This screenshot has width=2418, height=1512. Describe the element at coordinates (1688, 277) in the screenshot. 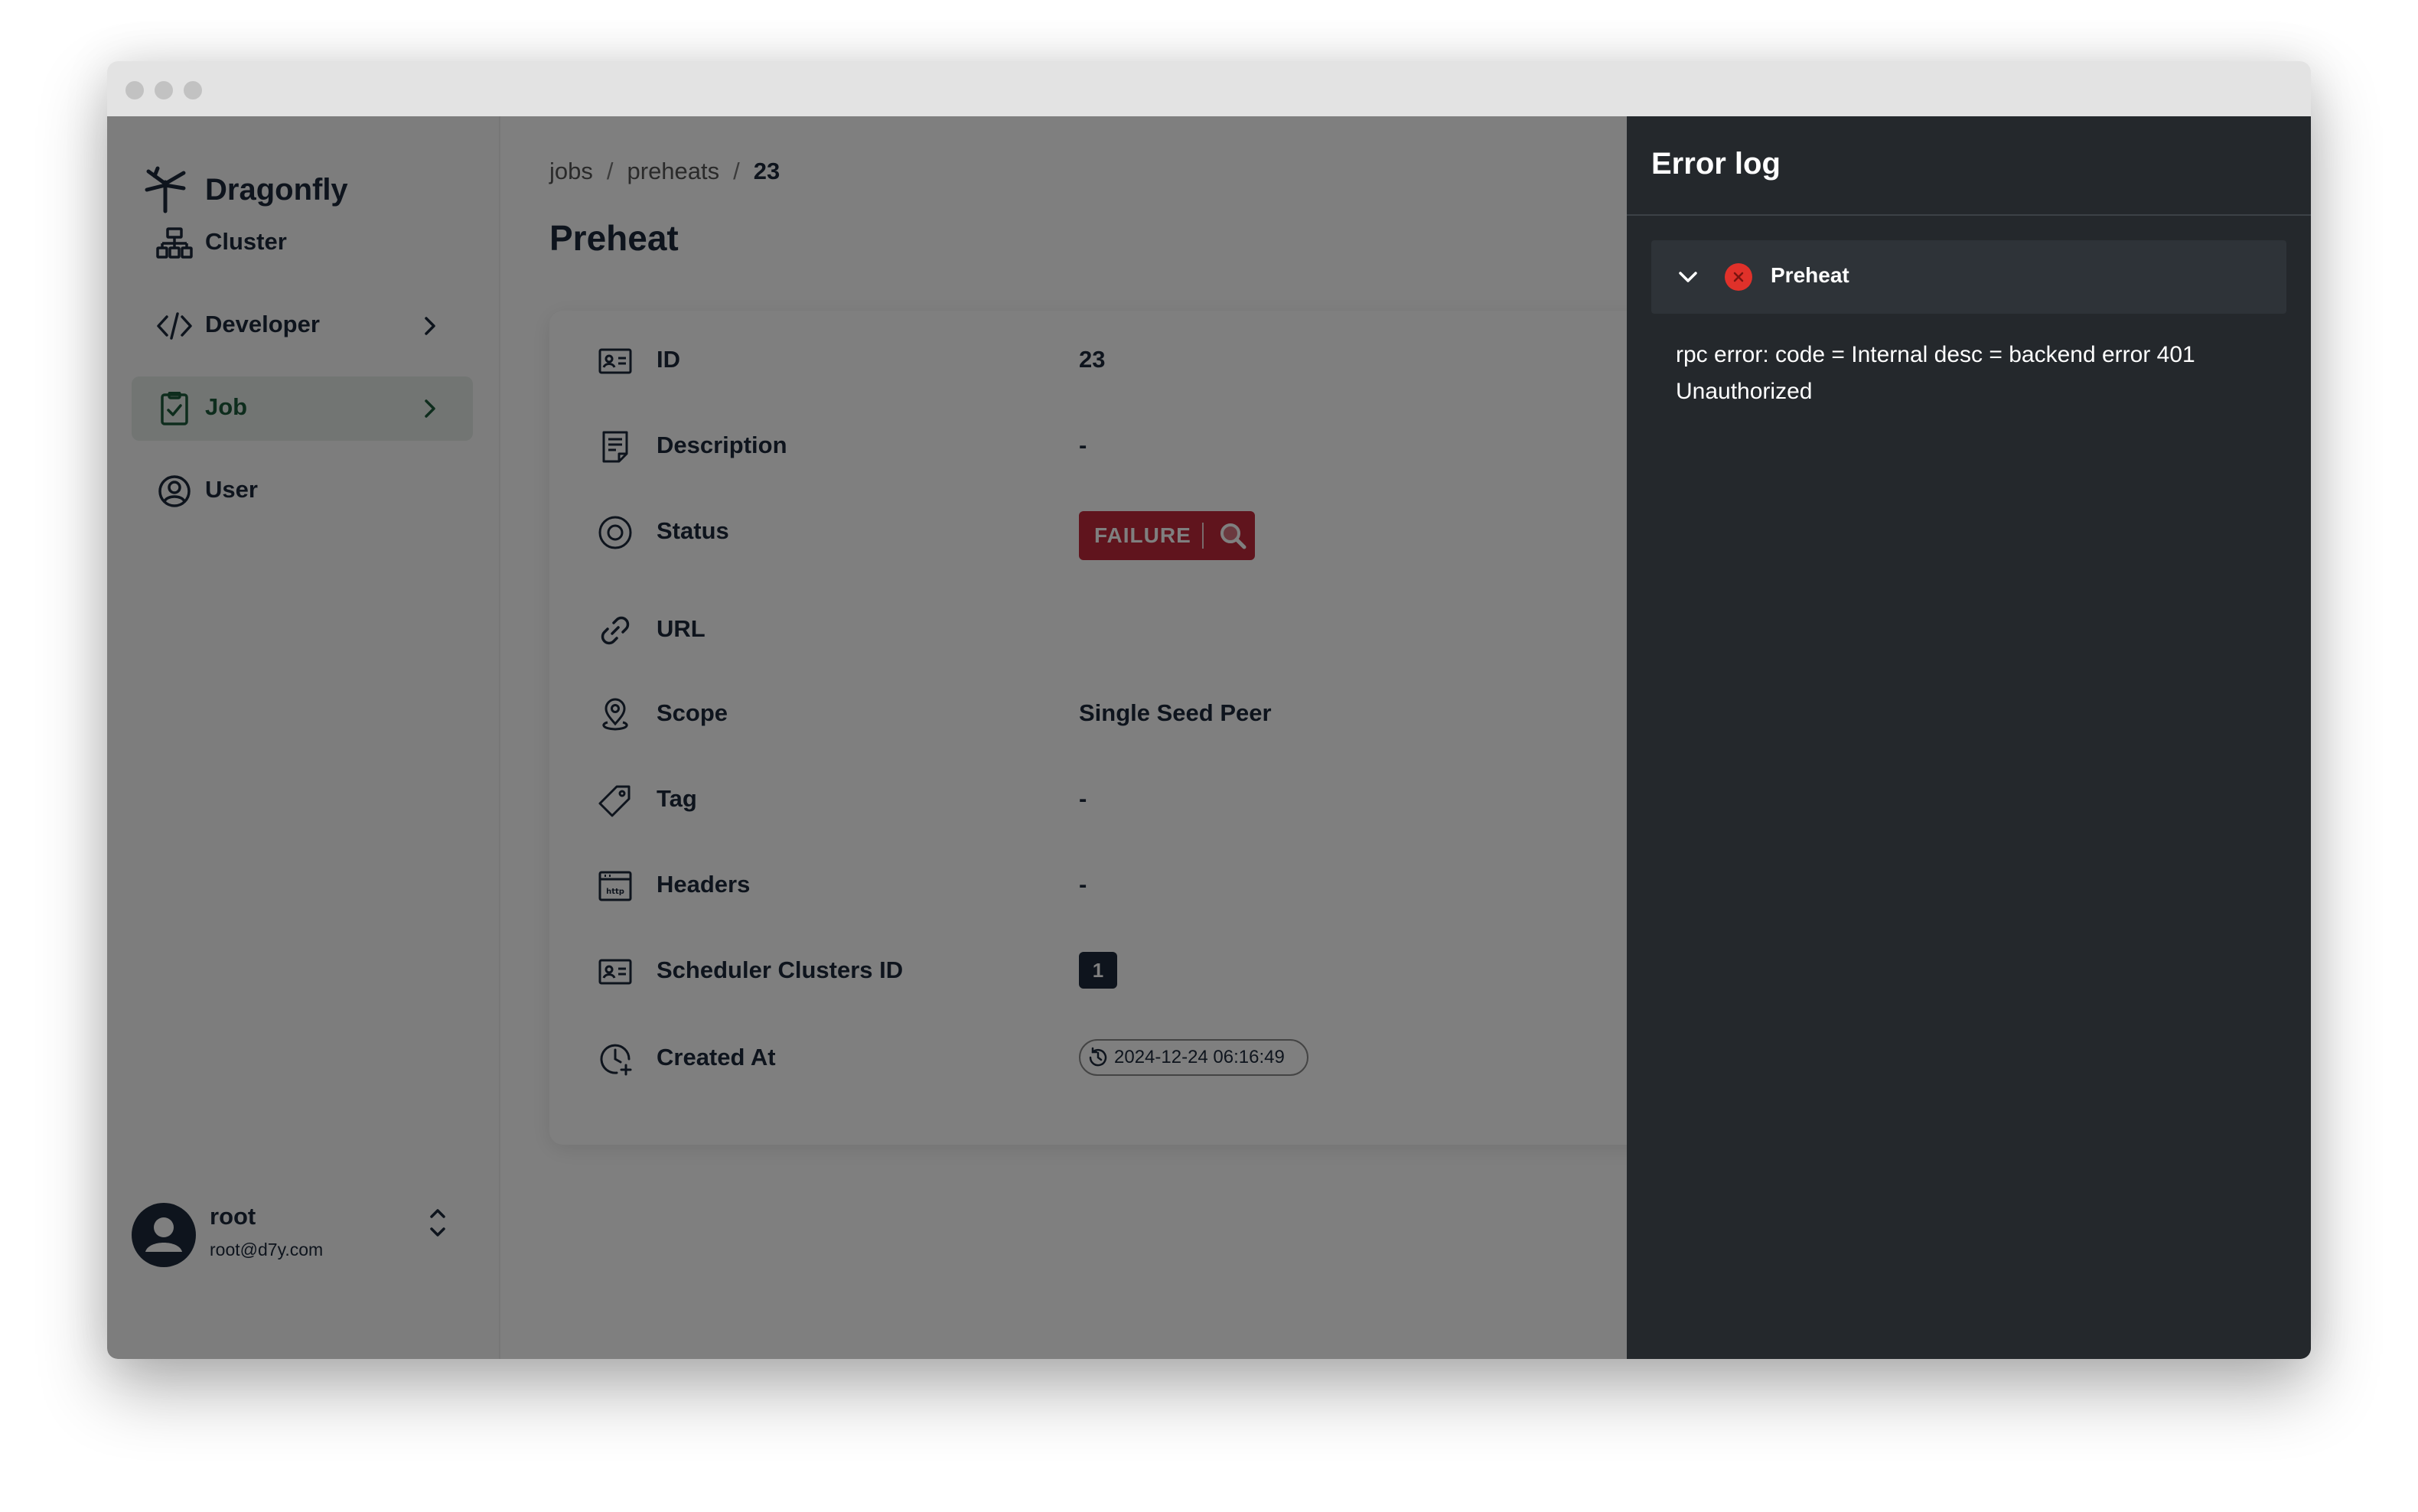

I see `chevron-down-icon` at that location.